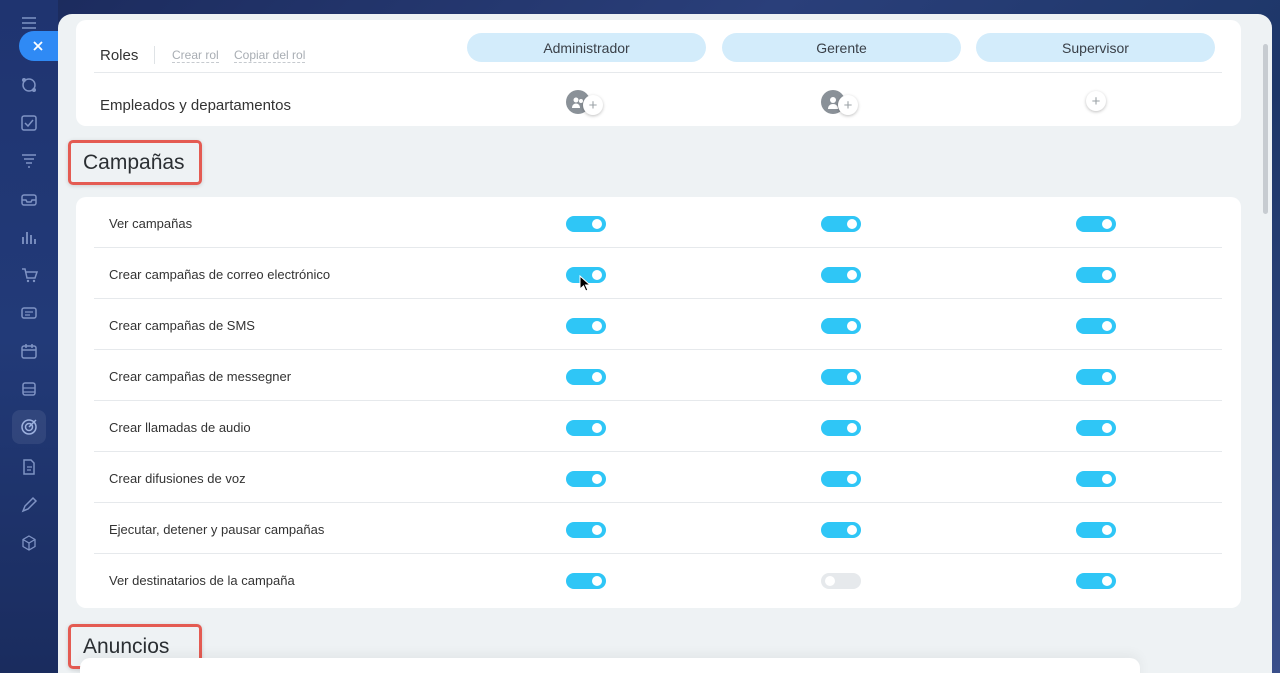 The image size is (1280, 673). What do you see at coordinates (220, 274) in the screenshot?
I see `permission-label: Crear campañas de correo electrónico` at bounding box center [220, 274].